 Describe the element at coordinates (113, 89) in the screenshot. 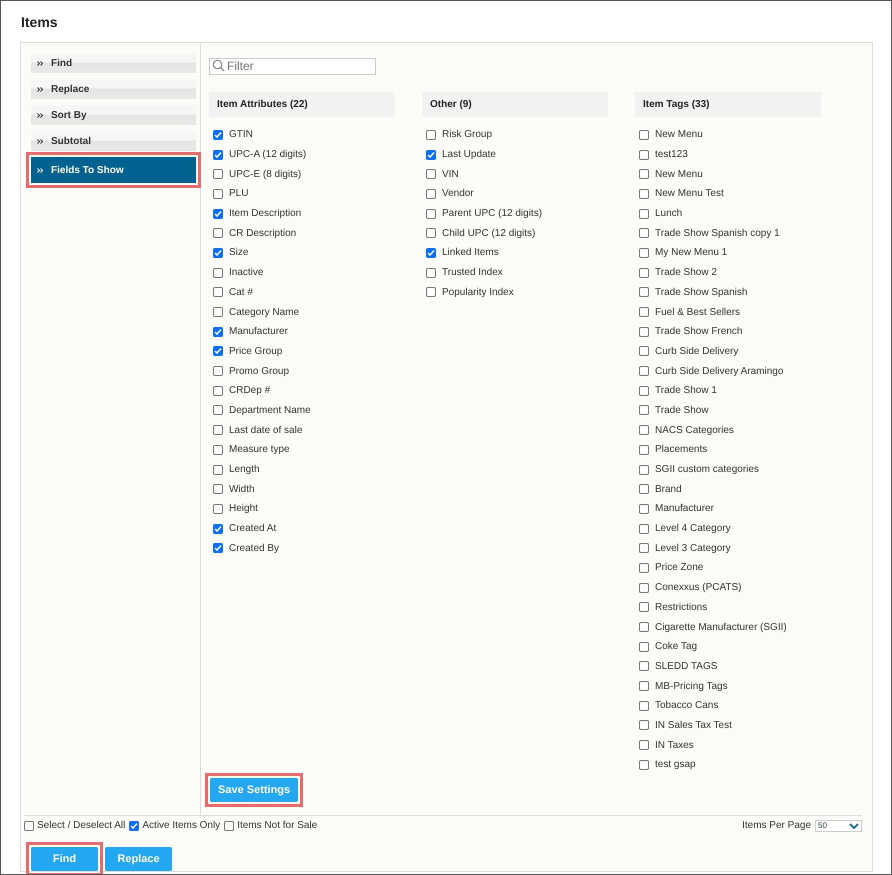

I see `sidebar-item: Replace` at that location.